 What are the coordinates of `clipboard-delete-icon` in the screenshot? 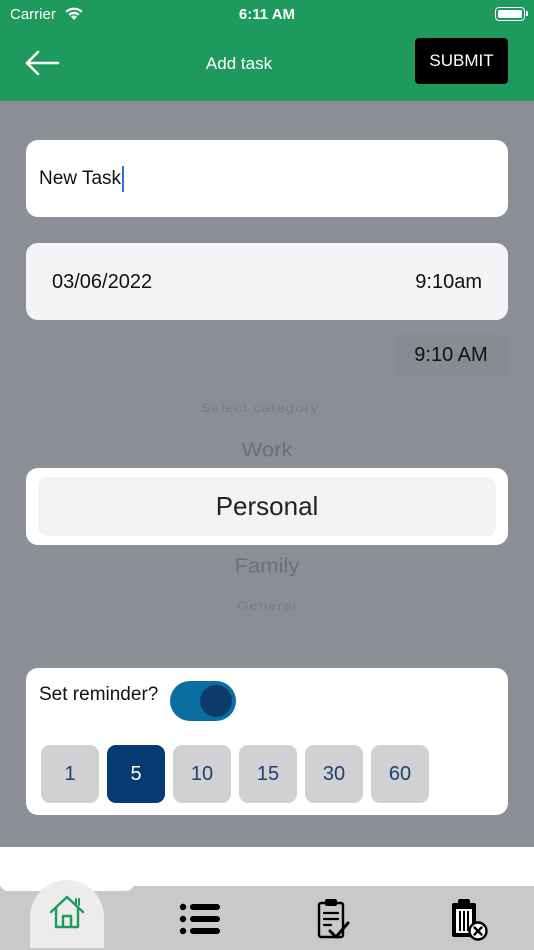 It's located at (469, 919).